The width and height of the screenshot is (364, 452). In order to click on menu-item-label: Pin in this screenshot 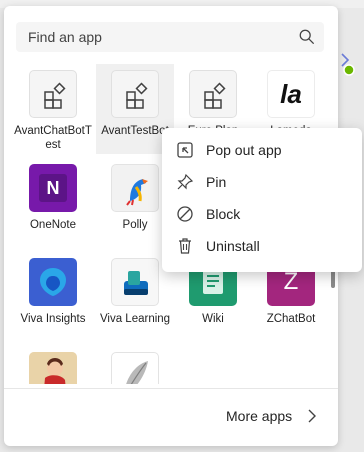, I will do `click(216, 182)`.